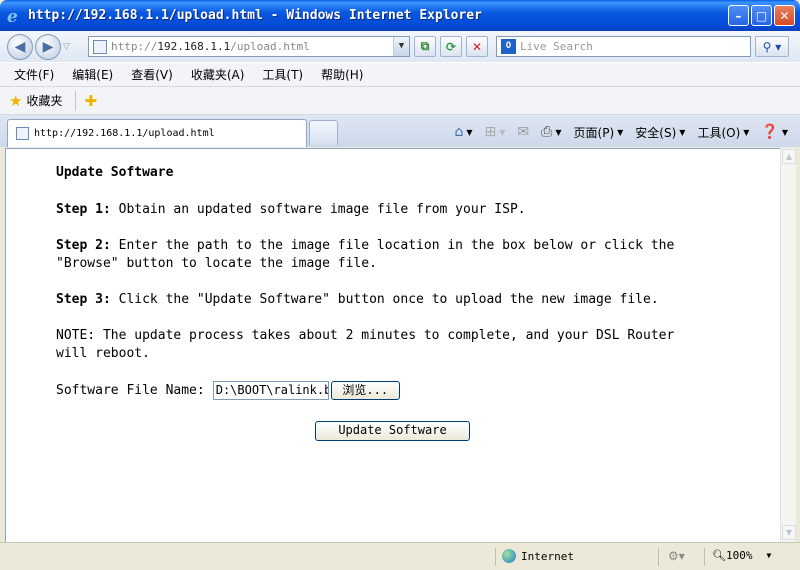  I want to click on menu-edit: 编辑(E), so click(92, 74).